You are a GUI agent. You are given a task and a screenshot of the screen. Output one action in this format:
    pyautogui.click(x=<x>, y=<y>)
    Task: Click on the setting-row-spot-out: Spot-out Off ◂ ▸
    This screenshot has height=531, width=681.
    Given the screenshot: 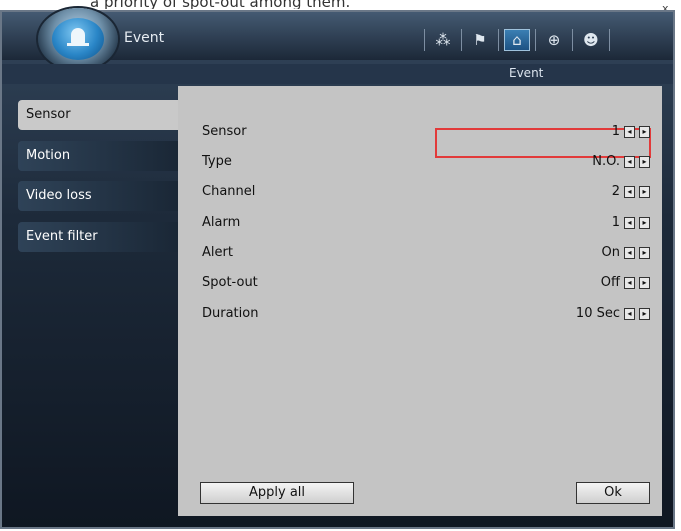 What is the action you would take?
    pyautogui.click(x=426, y=285)
    